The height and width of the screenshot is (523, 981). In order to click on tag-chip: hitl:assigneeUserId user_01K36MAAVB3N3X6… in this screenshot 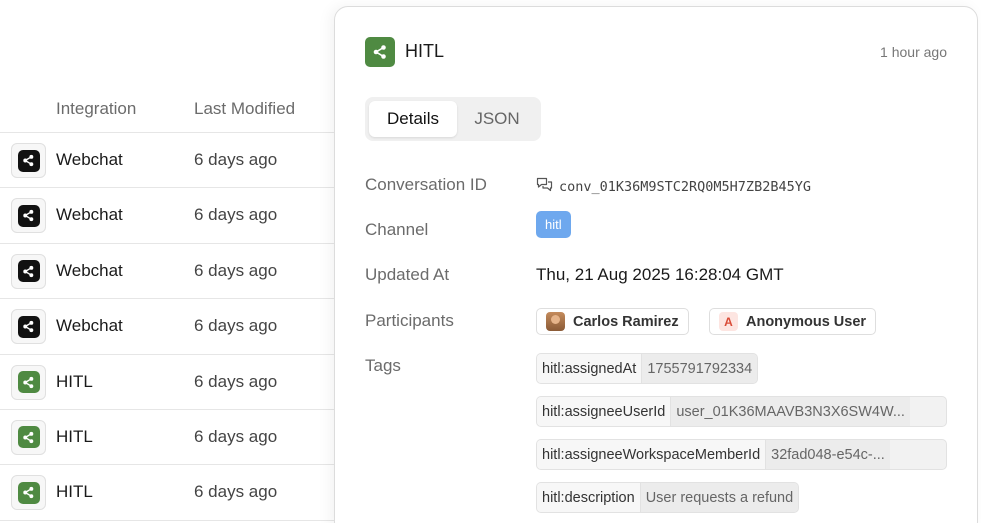, I will do `click(741, 411)`.